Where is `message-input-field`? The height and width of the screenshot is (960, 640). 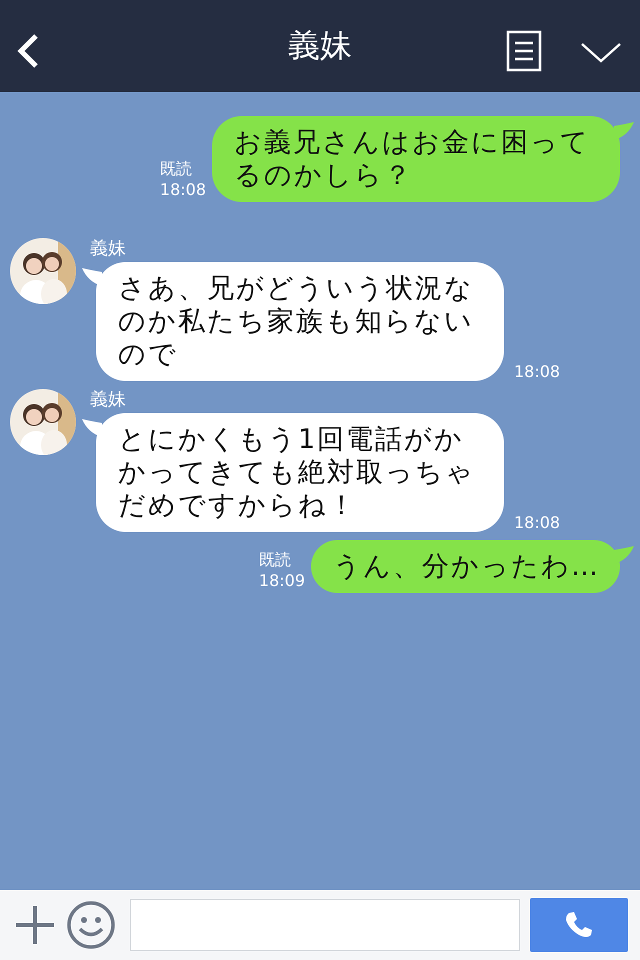 message-input-field is located at coordinates (325, 925).